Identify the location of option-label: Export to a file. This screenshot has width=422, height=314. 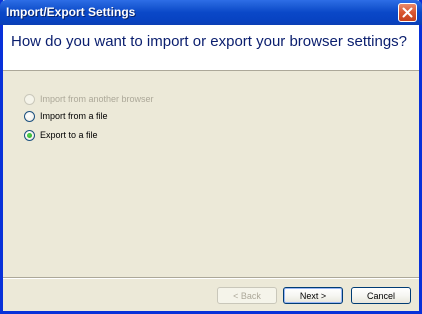
(69, 135).